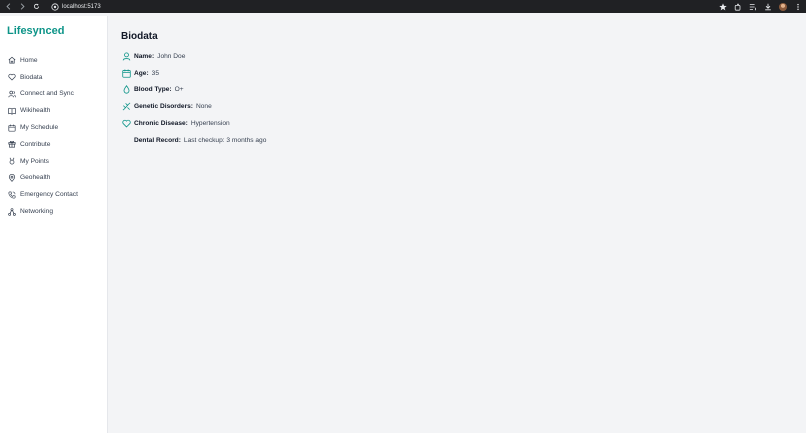 The image size is (806, 433). I want to click on back-icon, so click(8, 6).